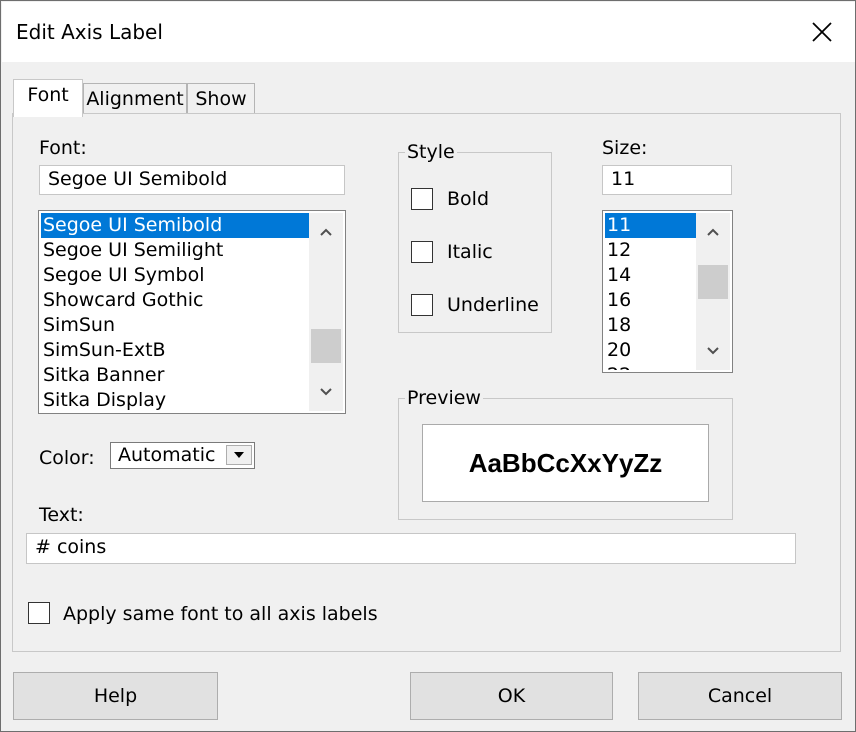 The width and height of the screenshot is (856, 732). I want to click on bold-checkbox, so click(422, 199).